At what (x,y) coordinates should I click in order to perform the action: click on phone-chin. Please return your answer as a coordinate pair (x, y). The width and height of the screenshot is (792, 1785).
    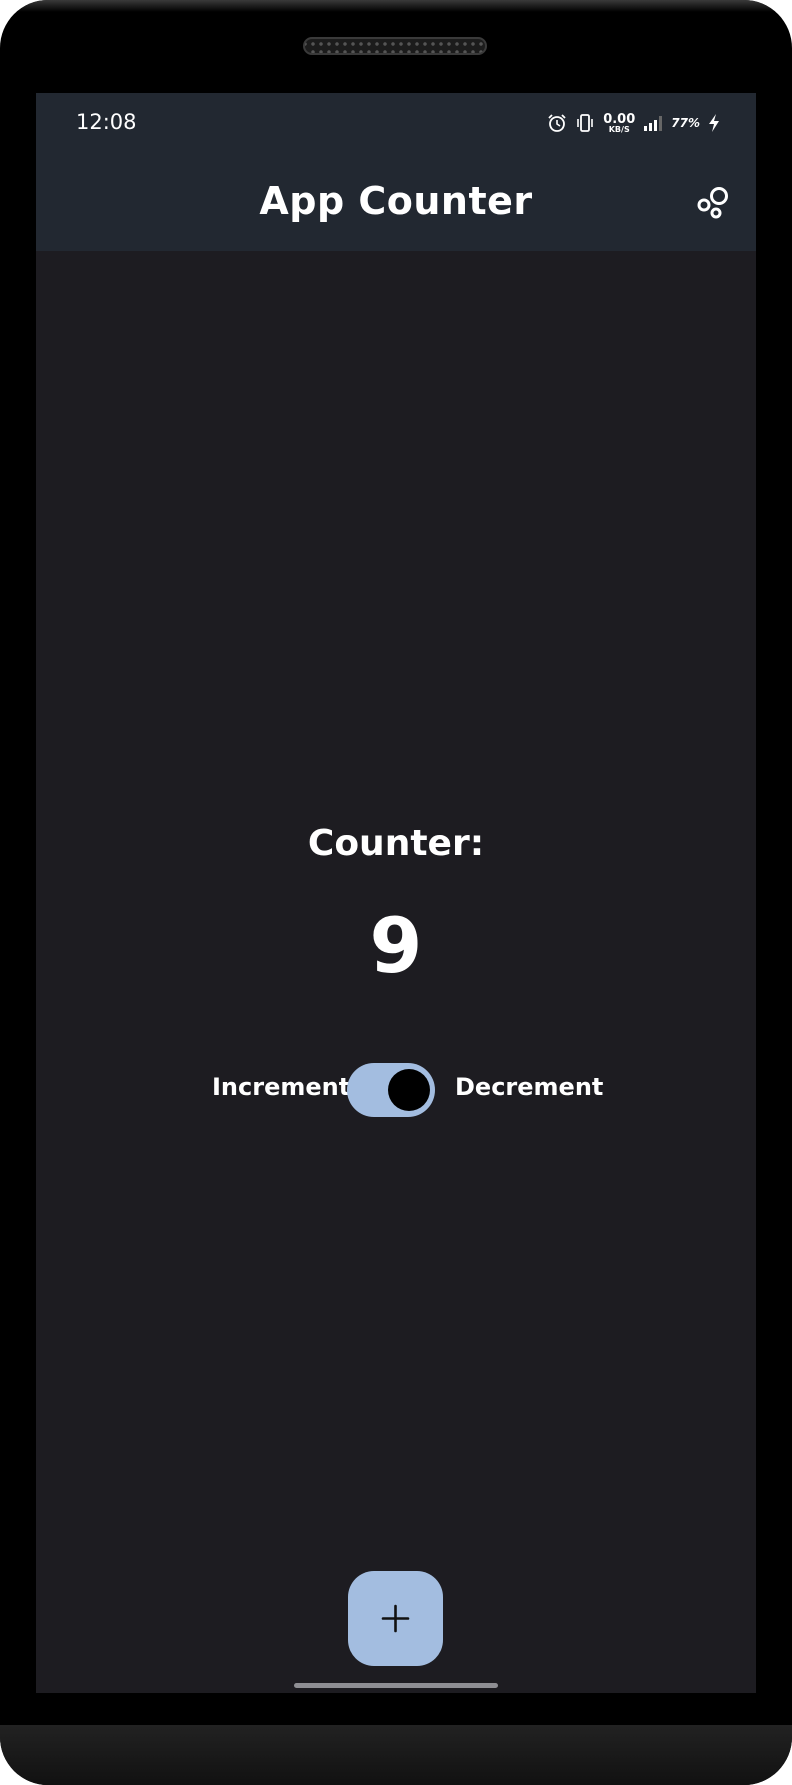
    Looking at the image, I should click on (396, 1755).